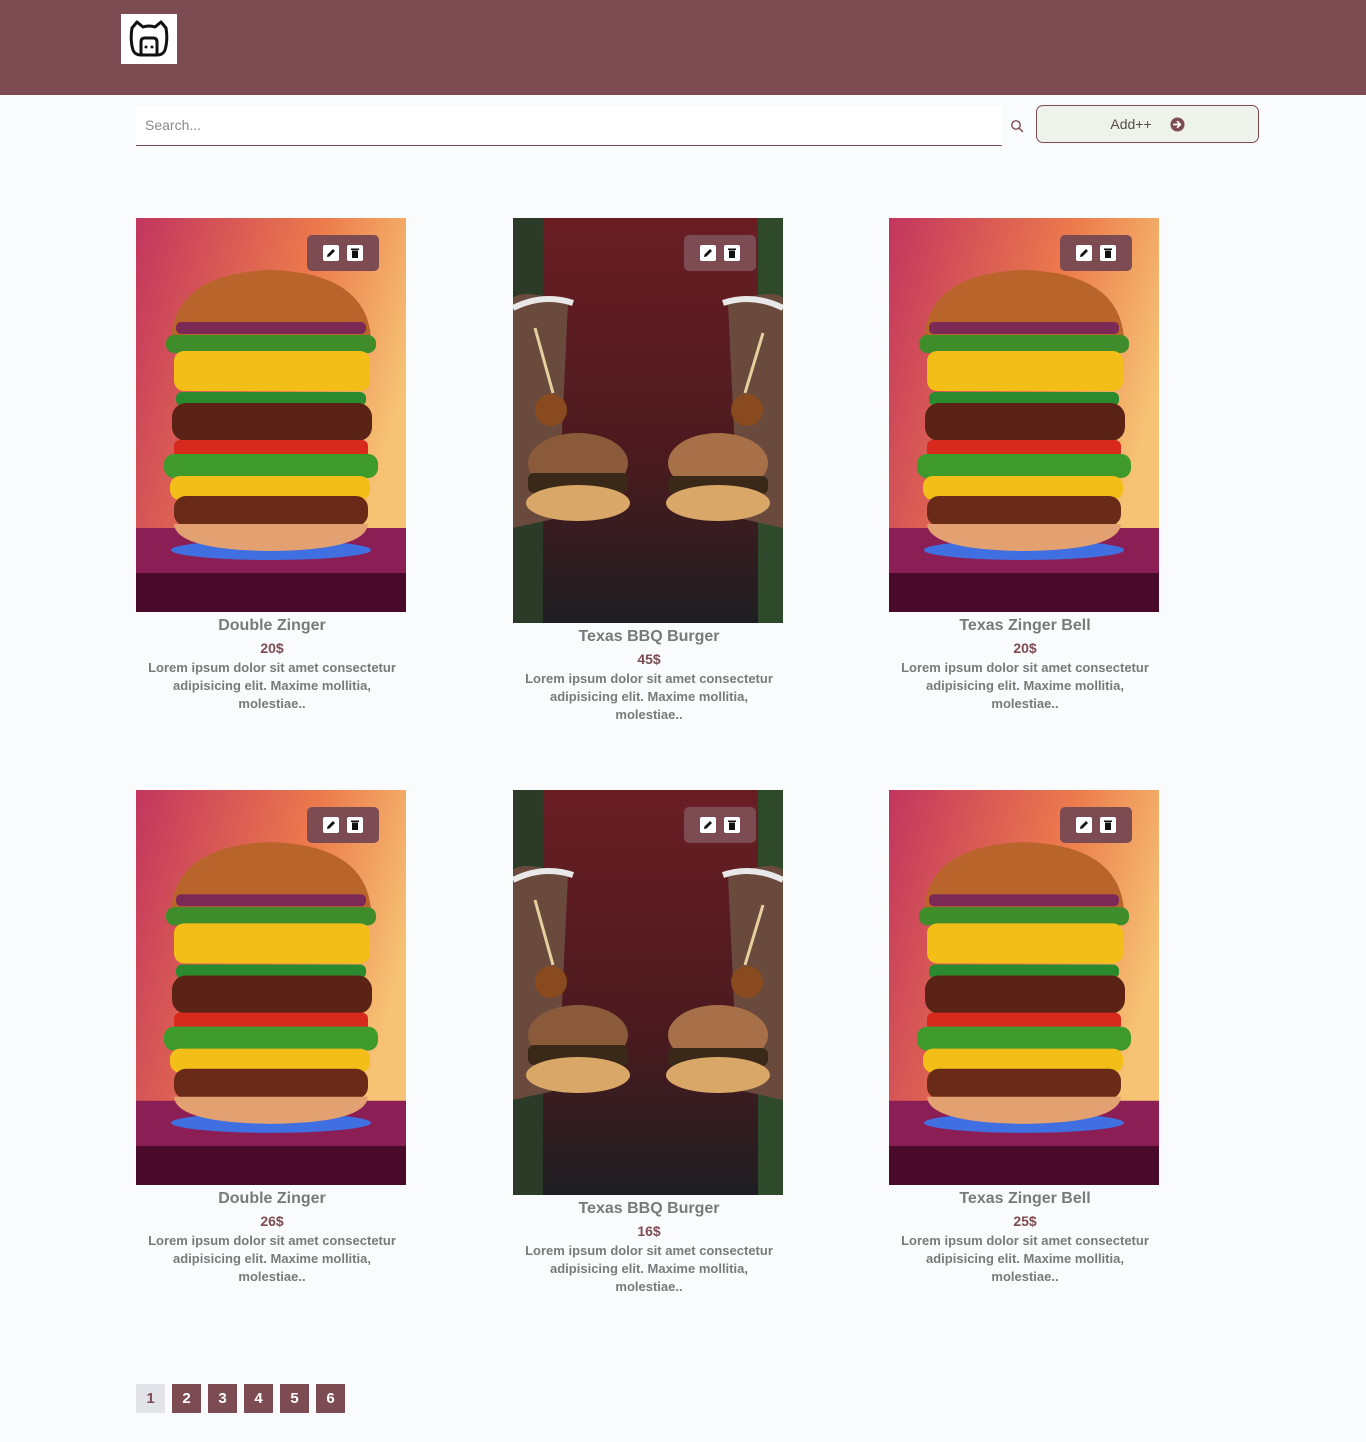  I want to click on product-price: 26$, so click(272, 1221).